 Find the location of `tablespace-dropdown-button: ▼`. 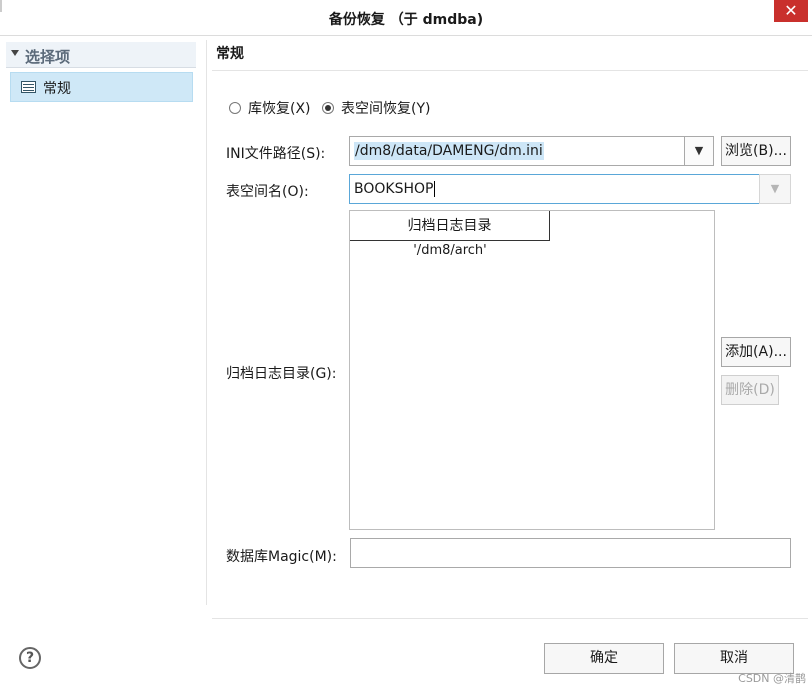

tablespace-dropdown-button: ▼ is located at coordinates (775, 189).